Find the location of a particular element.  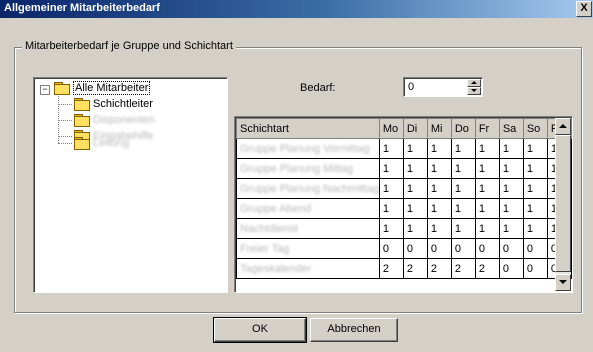

scroll-thumb is located at coordinates (563, 203).